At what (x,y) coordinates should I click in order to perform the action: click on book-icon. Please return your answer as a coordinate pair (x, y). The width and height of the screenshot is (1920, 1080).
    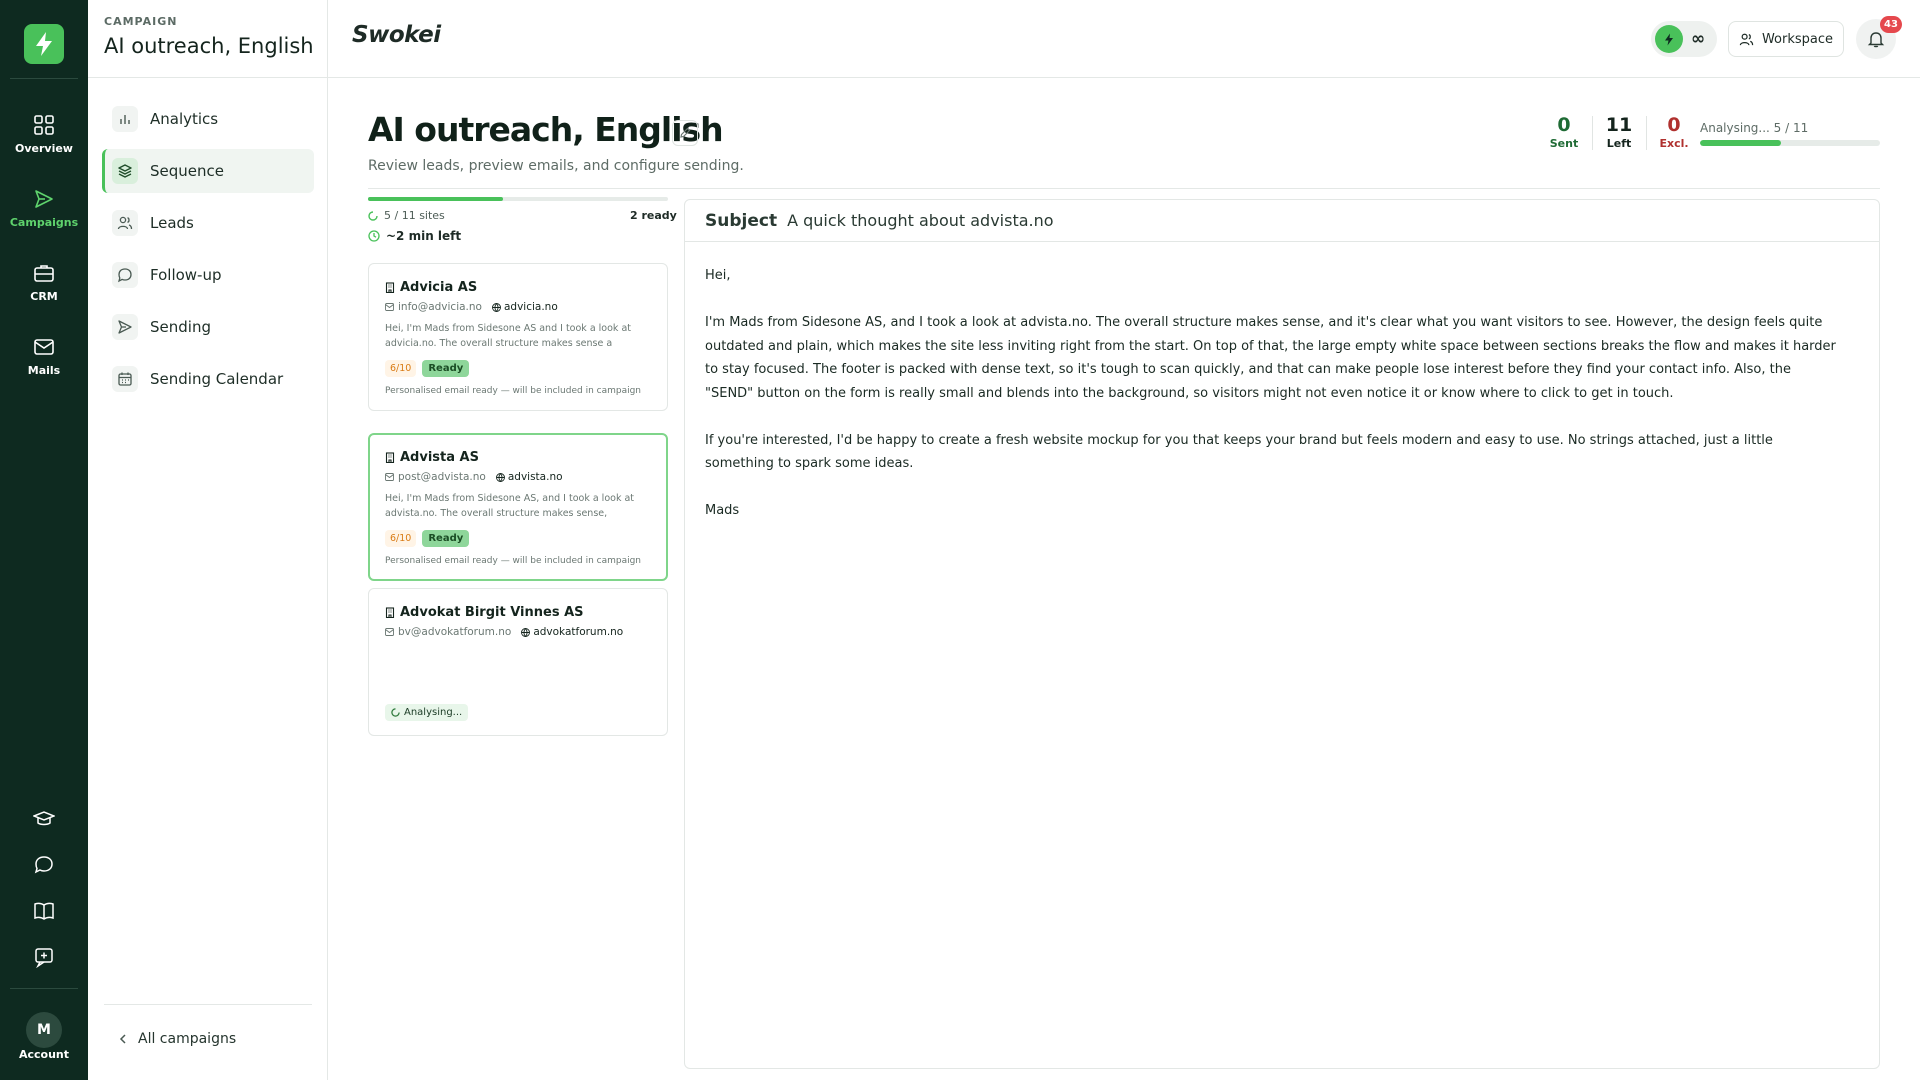
    Looking at the image, I should click on (44, 911).